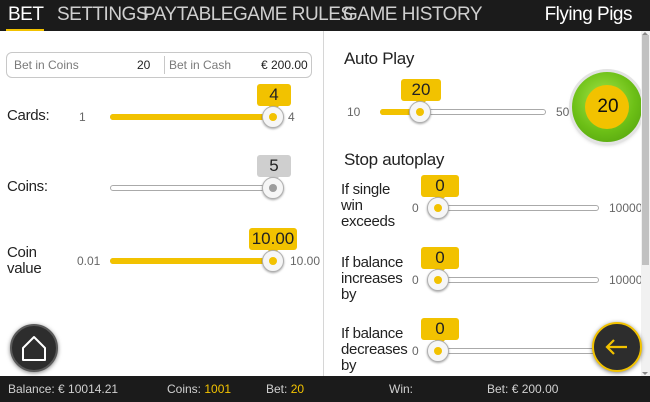 The height and width of the screenshot is (402, 650). I want to click on coins-status: Coins: 1001, so click(199, 389).